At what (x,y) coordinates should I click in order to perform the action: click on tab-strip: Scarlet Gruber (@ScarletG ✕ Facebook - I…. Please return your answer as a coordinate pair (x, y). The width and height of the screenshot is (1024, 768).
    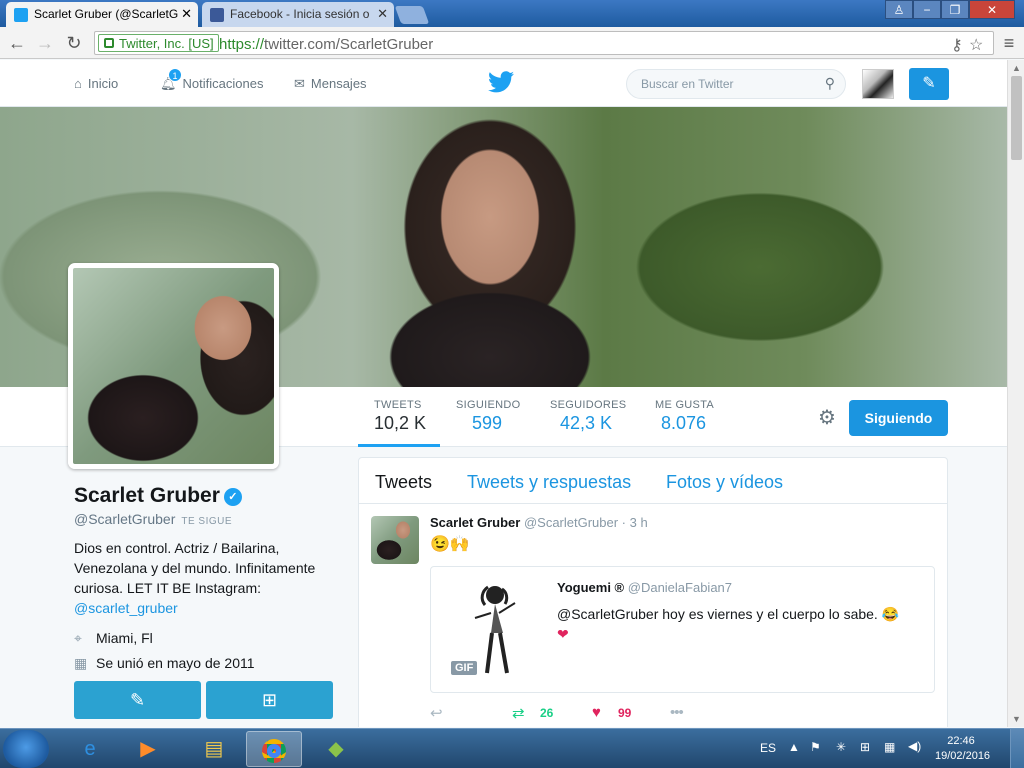
    Looking at the image, I should click on (512, 13).